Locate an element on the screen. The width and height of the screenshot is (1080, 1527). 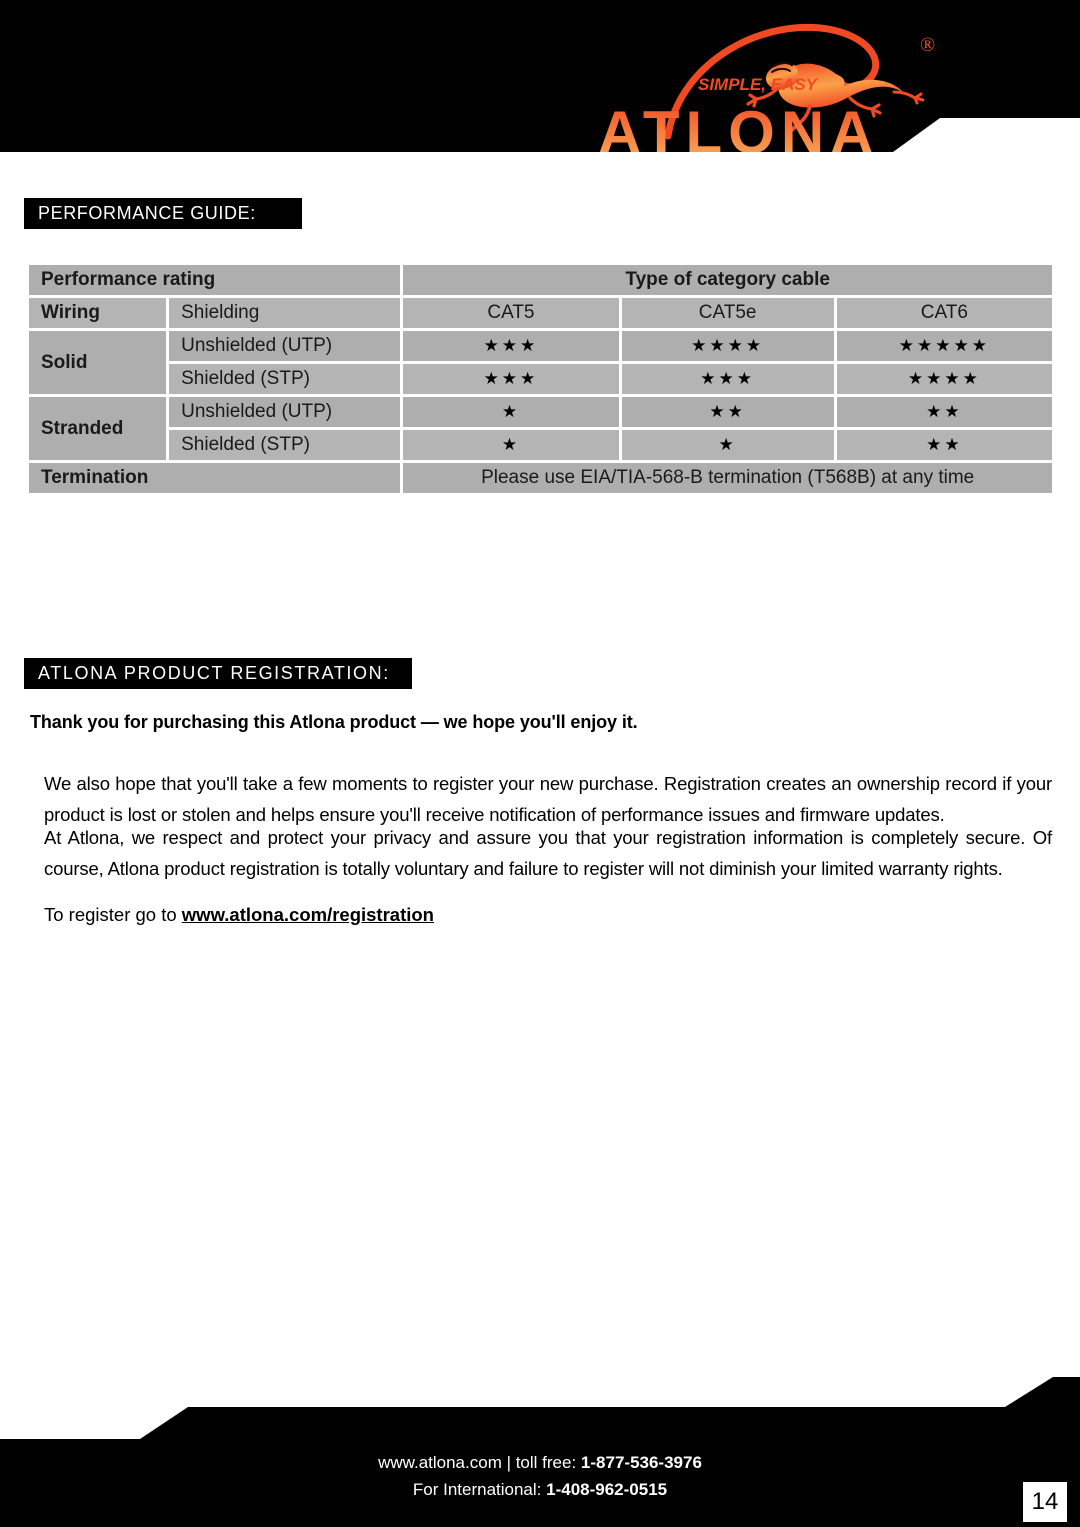
cell-rating-cat5e: ★★ is located at coordinates (727, 412).